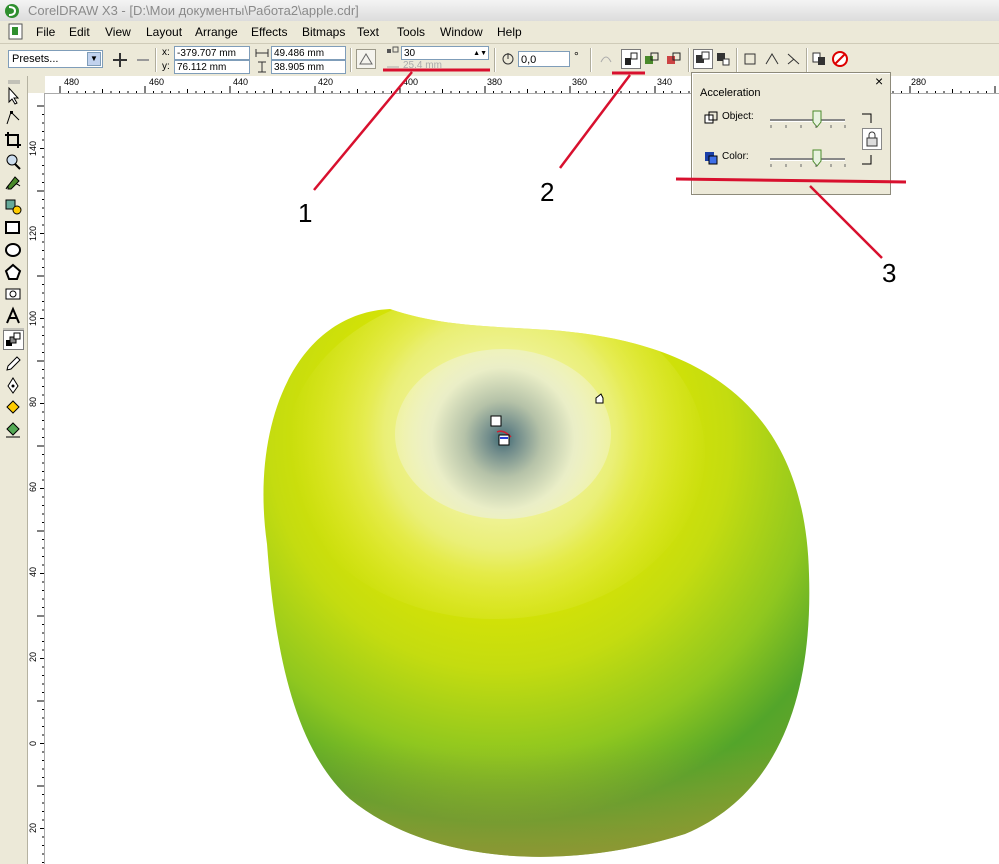 This screenshot has height=864, width=999. What do you see at coordinates (33, 828) in the screenshot?
I see `ruler-label: 20` at bounding box center [33, 828].